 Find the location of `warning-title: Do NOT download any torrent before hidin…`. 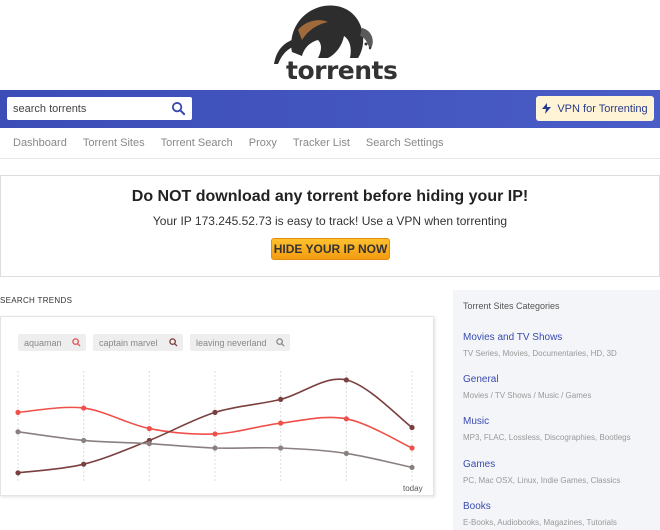

warning-title: Do NOT download any torrent before hidin… is located at coordinates (330, 196).